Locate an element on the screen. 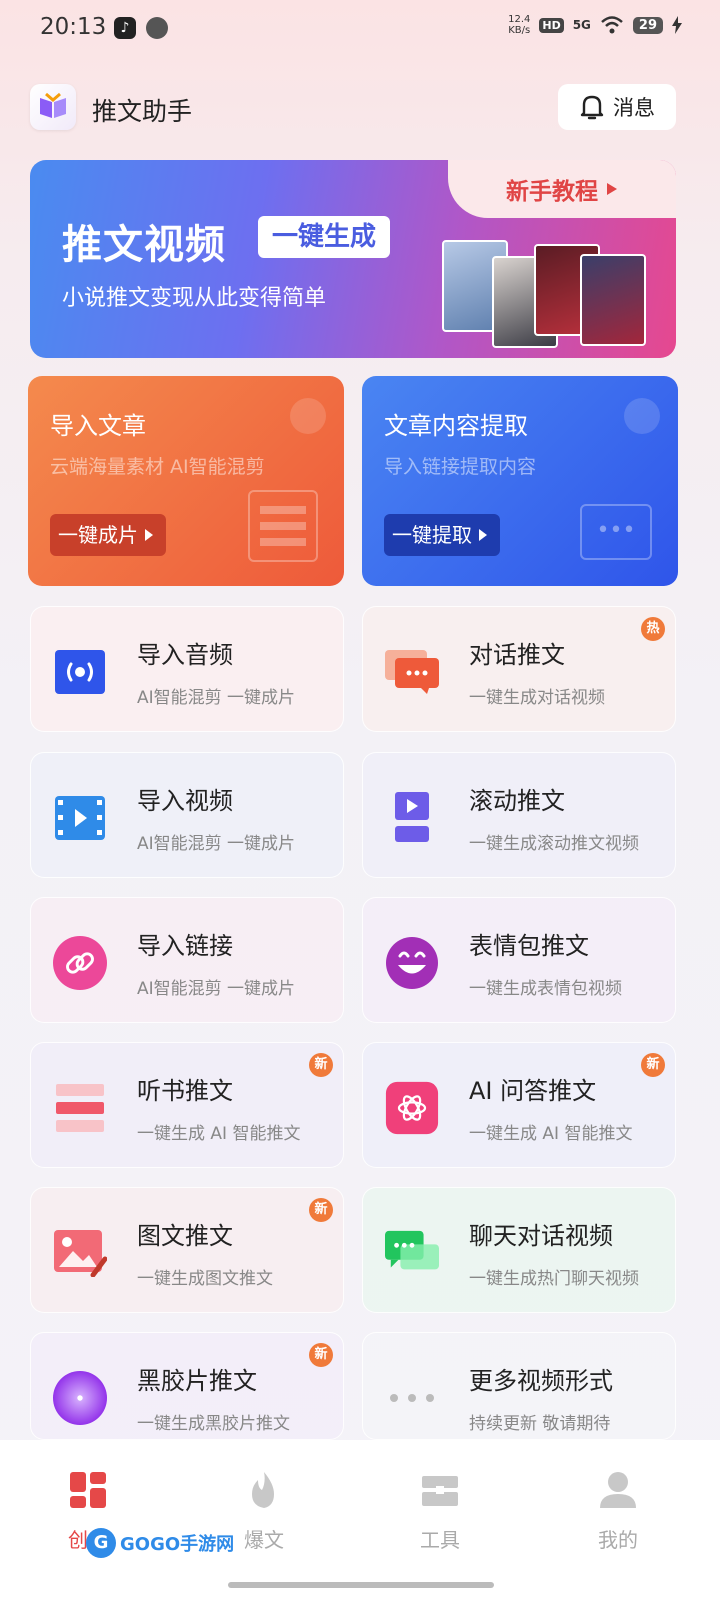 The width and height of the screenshot is (720, 1600). status-indicators: 12.4 KB/s HD 5G 29 is located at coordinates (595, 25).